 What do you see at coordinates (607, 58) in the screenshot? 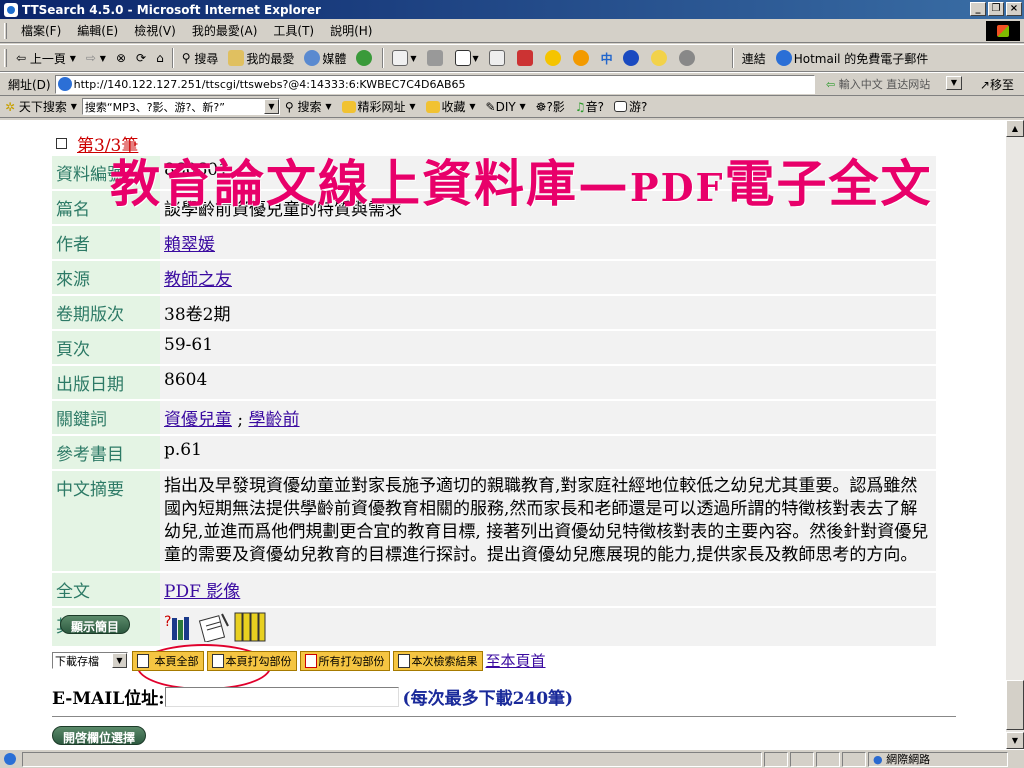
I see `chinese-button: 中` at bounding box center [607, 58].